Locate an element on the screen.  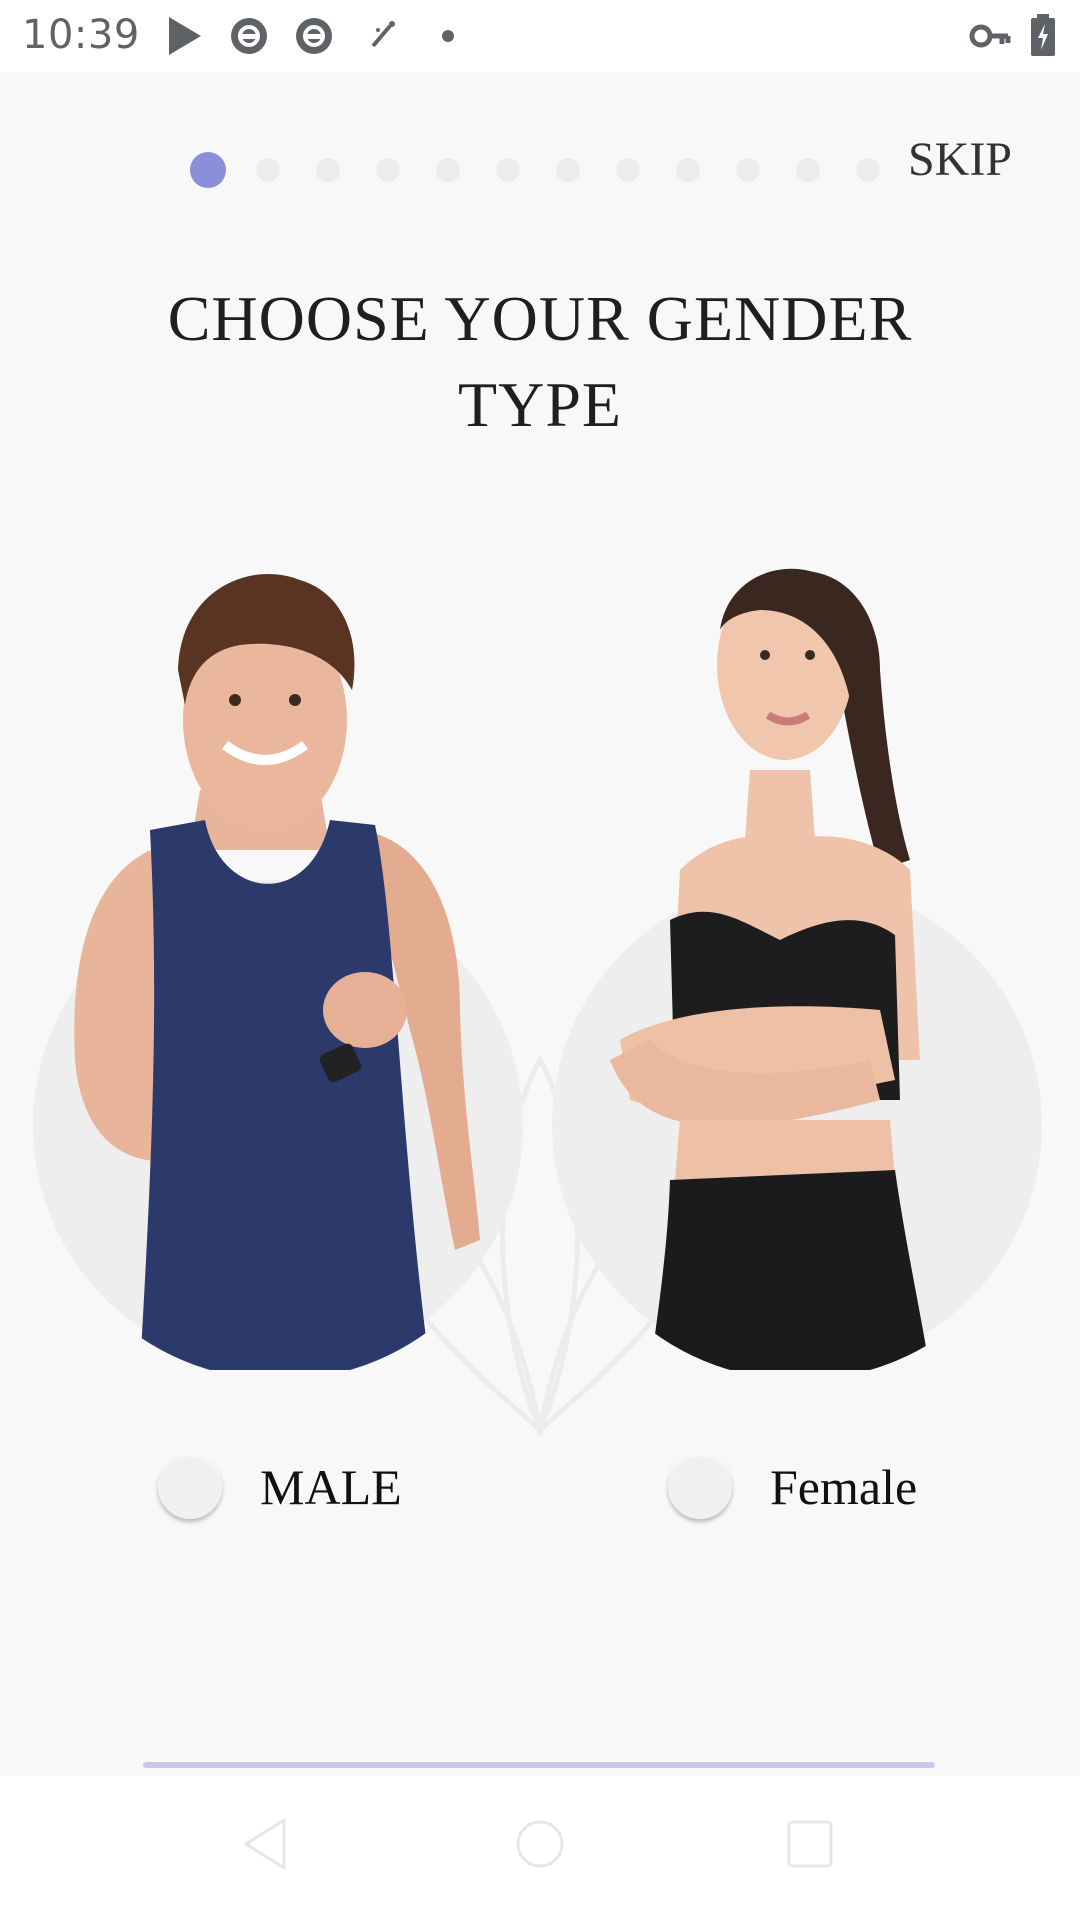
home-icon is located at coordinates (540, 1846).